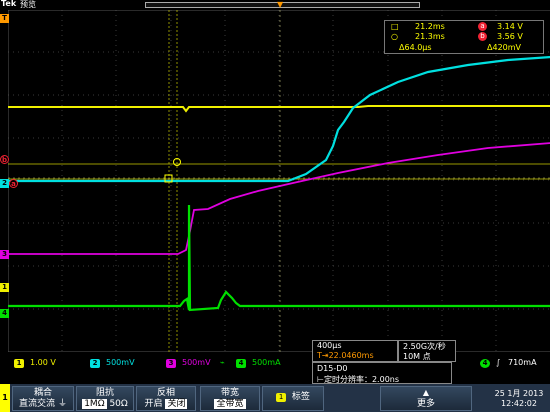 The height and width of the screenshot is (412, 550). I want to click on ch3-scale: 500mV, so click(196, 362).